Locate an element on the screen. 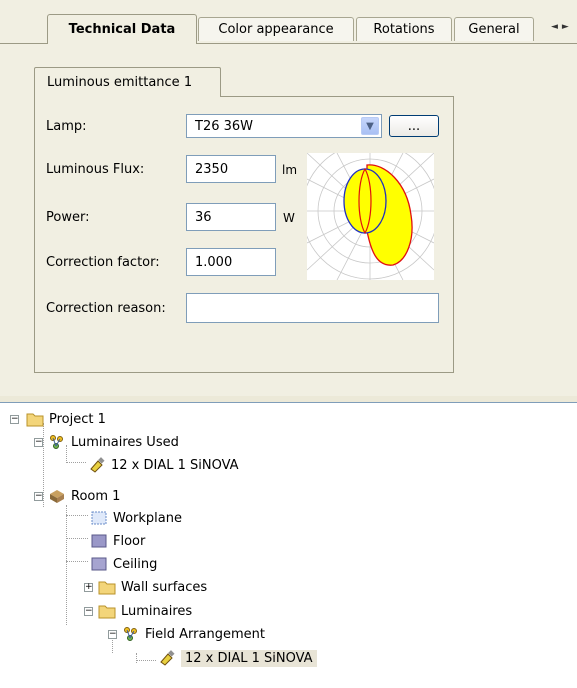  tree-item-label: Room 1 is located at coordinates (96, 496).